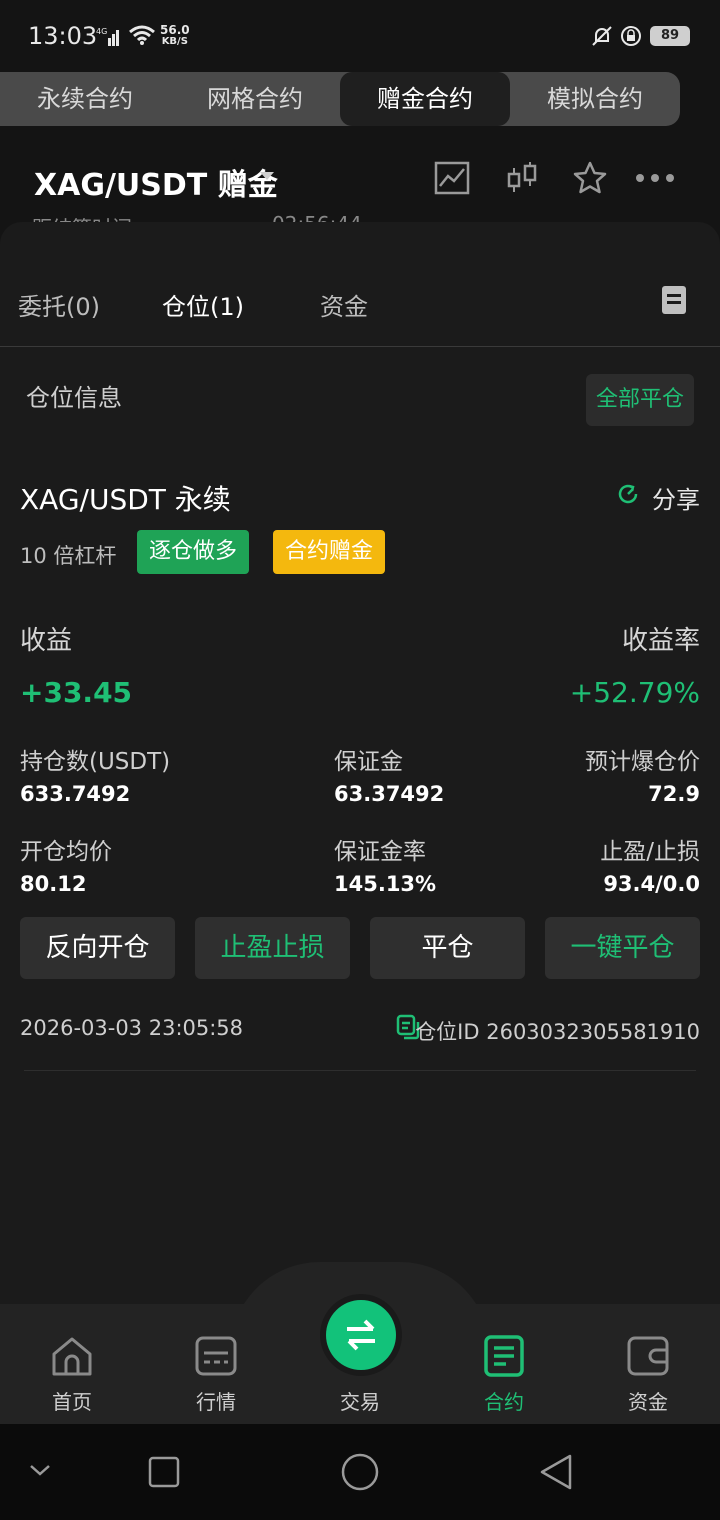 This screenshot has height=1520, width=720. Describe the element at coordinates (107, 36) in the screenshot. I see `cellular-signal-icon: 4G` at that location.